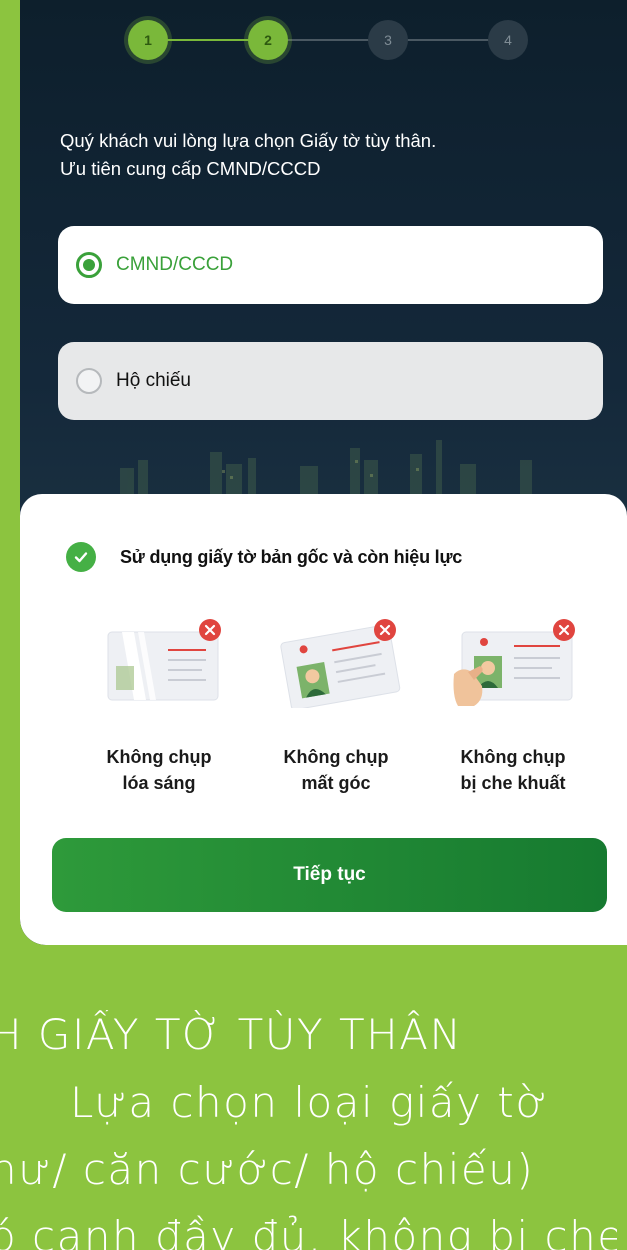 This screenshot has width=627, height=1250. Describe the element at coordinates (231, 1034) in the screenshot. I see `caption-line-1: H GIẤY TỜ TÙY THÂN` at that location.